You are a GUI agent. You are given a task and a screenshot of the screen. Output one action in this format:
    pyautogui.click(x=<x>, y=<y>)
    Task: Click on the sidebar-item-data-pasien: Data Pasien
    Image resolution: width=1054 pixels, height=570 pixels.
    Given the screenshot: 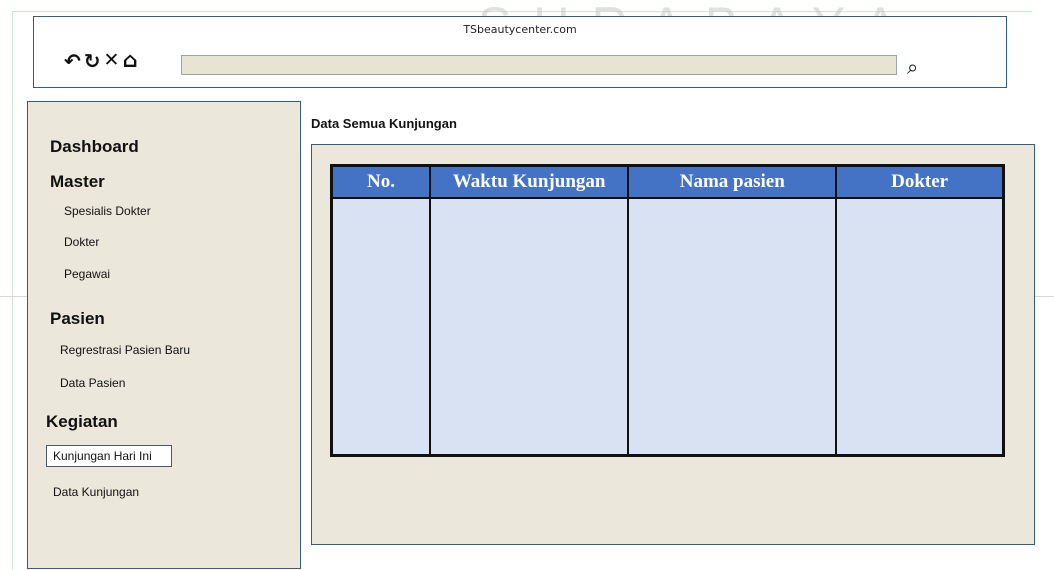 What is the action you would take?
    pyautogui.click(x=92, y=383)
    